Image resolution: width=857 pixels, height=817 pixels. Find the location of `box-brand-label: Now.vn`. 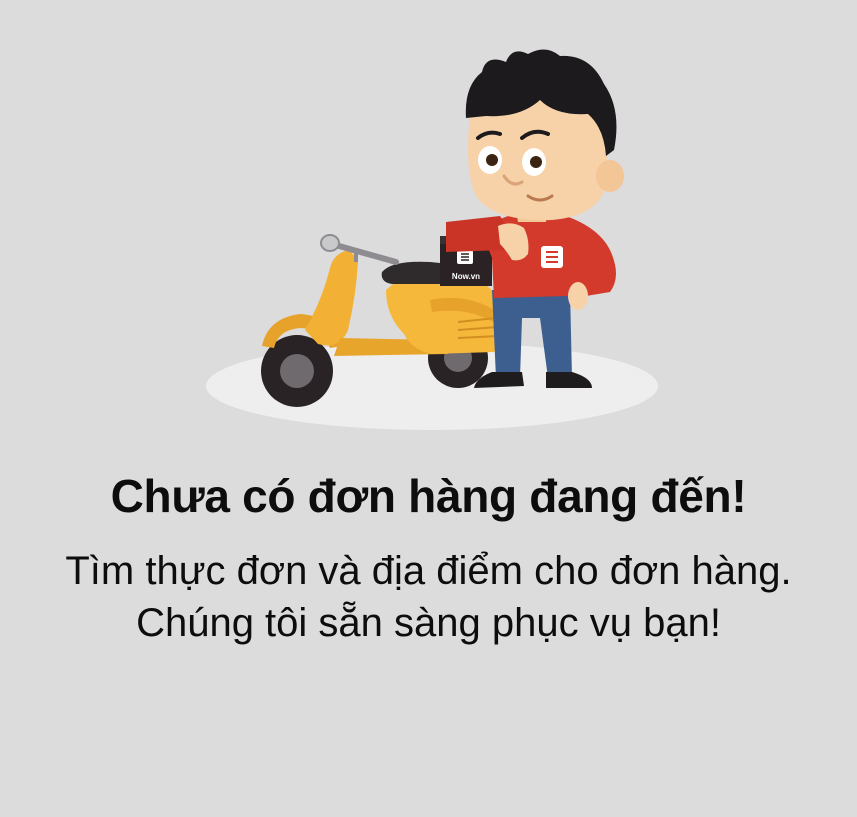

box-brand-label: Now.vn is located at coordinates (466, 276).